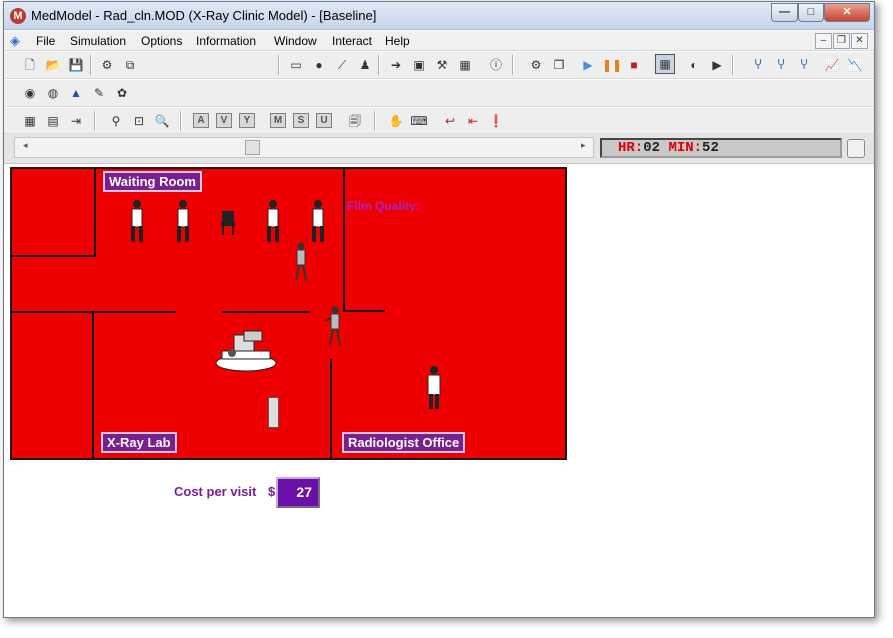 The height and width of the screenshot is (638, 893). I want to click on resource-icon: ♟, so click(365, 65).